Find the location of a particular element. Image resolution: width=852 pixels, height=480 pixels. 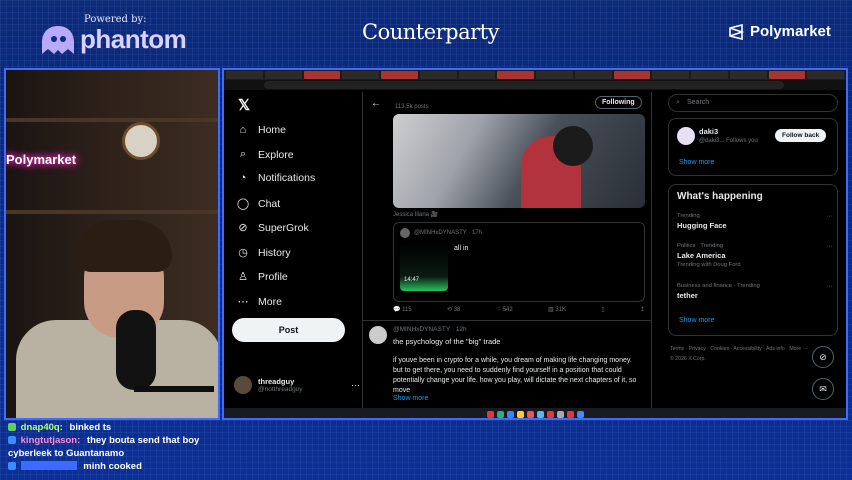

x-logo-icon: 𝕏 is located at coordinates (244, 105).